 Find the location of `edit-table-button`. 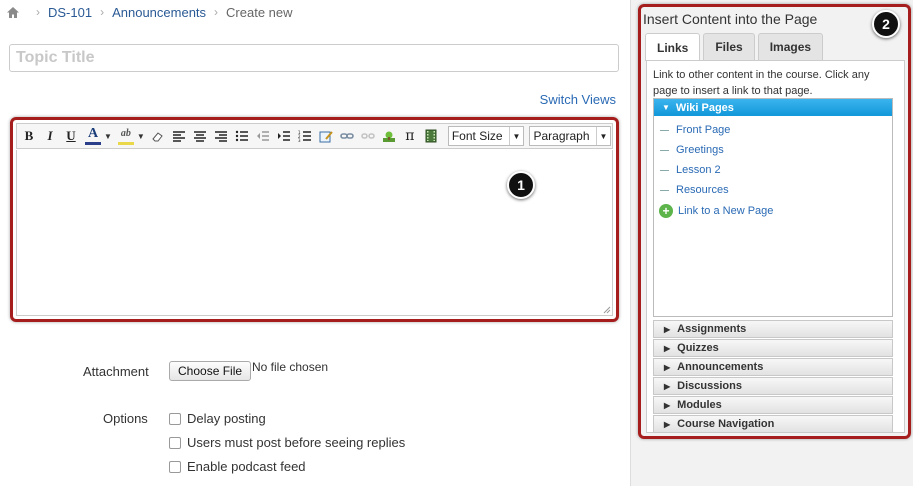

edit-table-button is located at coordinates (326, 136).